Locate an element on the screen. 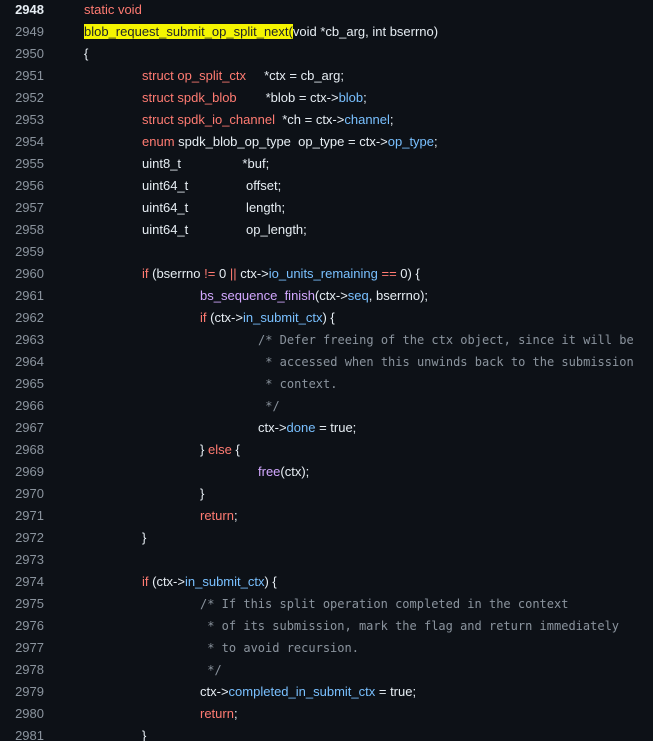 Image resolution: width=653 pixels, height=741 pixels. code-token: channel is located at coordinates (367, 119).